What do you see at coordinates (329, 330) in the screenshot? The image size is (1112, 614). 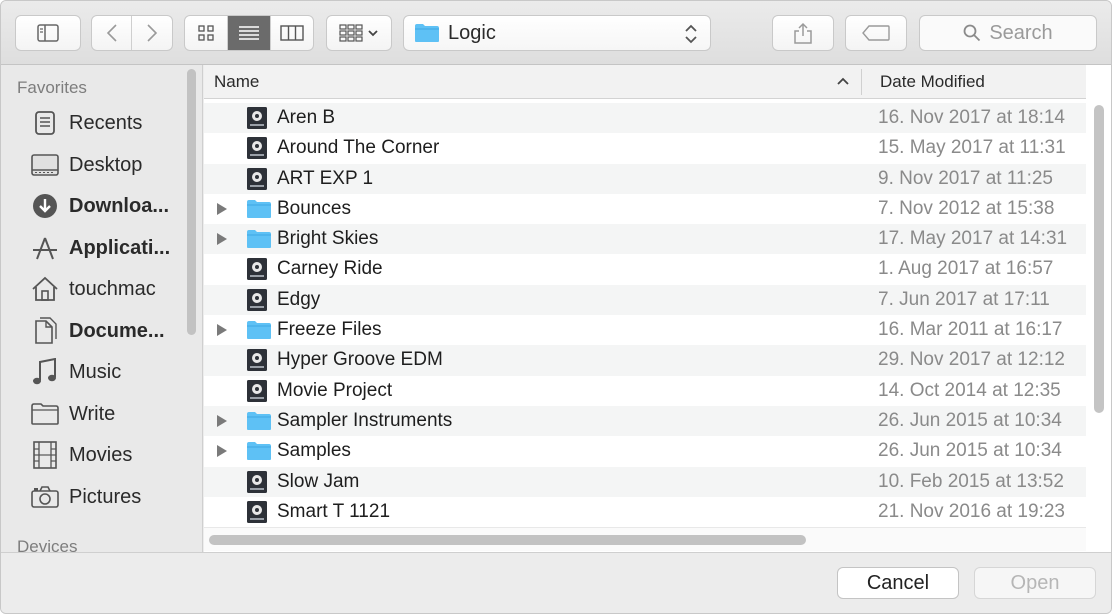 I see `file-name: Freeze Files` at bounding box center [329, 330].